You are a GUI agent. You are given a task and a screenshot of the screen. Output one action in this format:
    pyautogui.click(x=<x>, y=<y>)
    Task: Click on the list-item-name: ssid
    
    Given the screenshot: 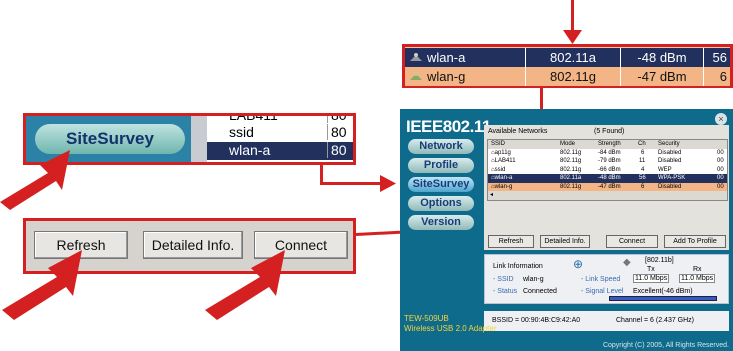 What is the action you would take?
    pyautogui.click(x=241, y=132)
    